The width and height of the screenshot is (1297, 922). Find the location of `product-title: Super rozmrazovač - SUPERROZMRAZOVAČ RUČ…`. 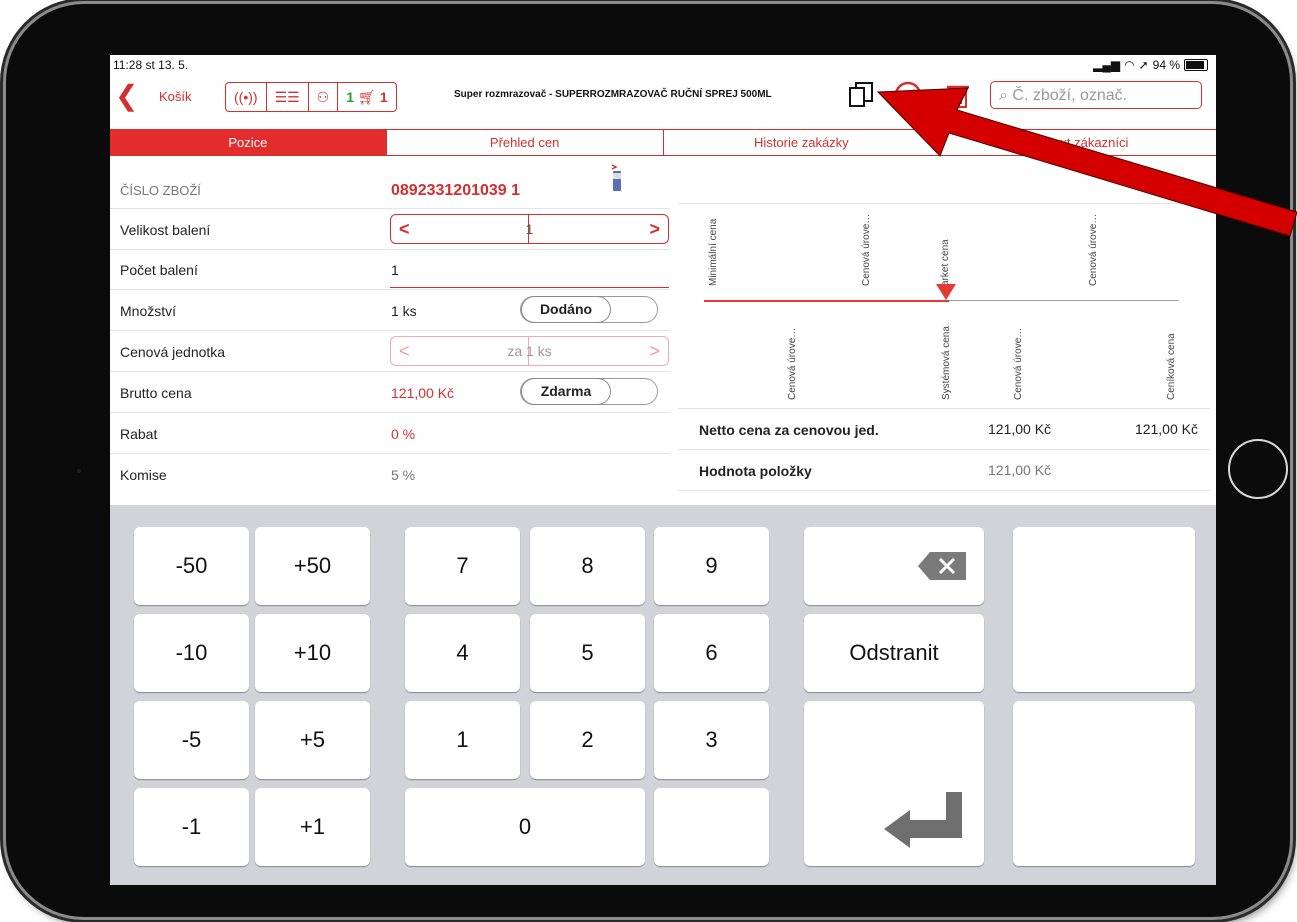

product-title: Super rozmrazovač - SUPERROZMRAZOVAČ RUČ… is located at coordinates (613, 94).